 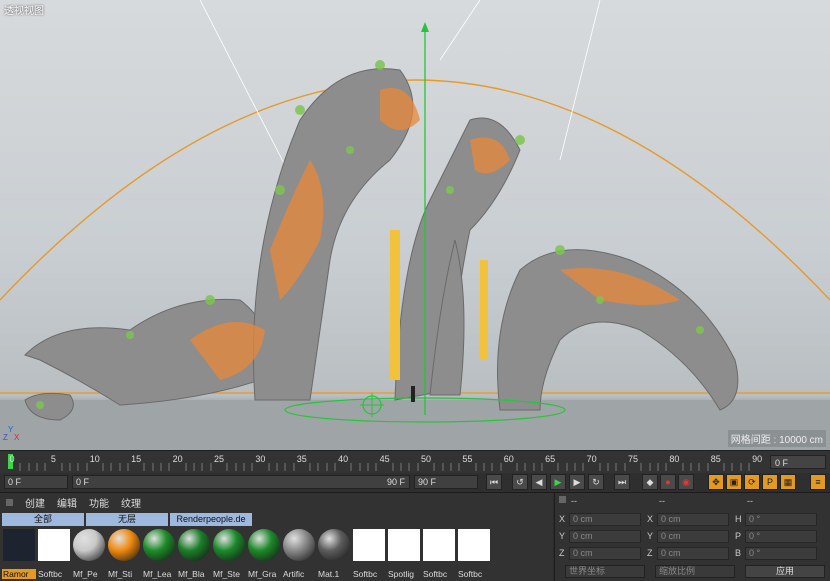 I want to click on play-button: ▶, so click(x=558, y=482).